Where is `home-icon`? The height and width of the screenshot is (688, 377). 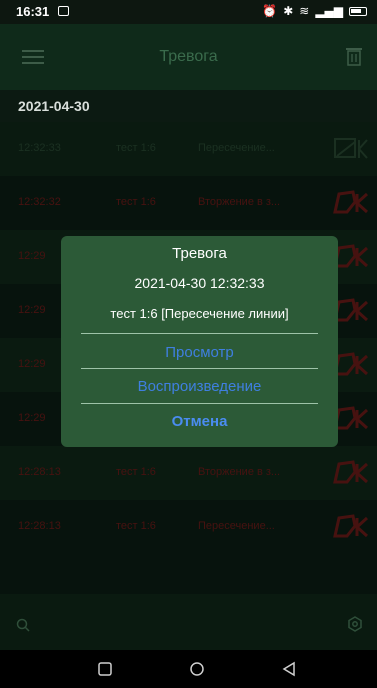 home-icon is located at coordinates (197, 669).